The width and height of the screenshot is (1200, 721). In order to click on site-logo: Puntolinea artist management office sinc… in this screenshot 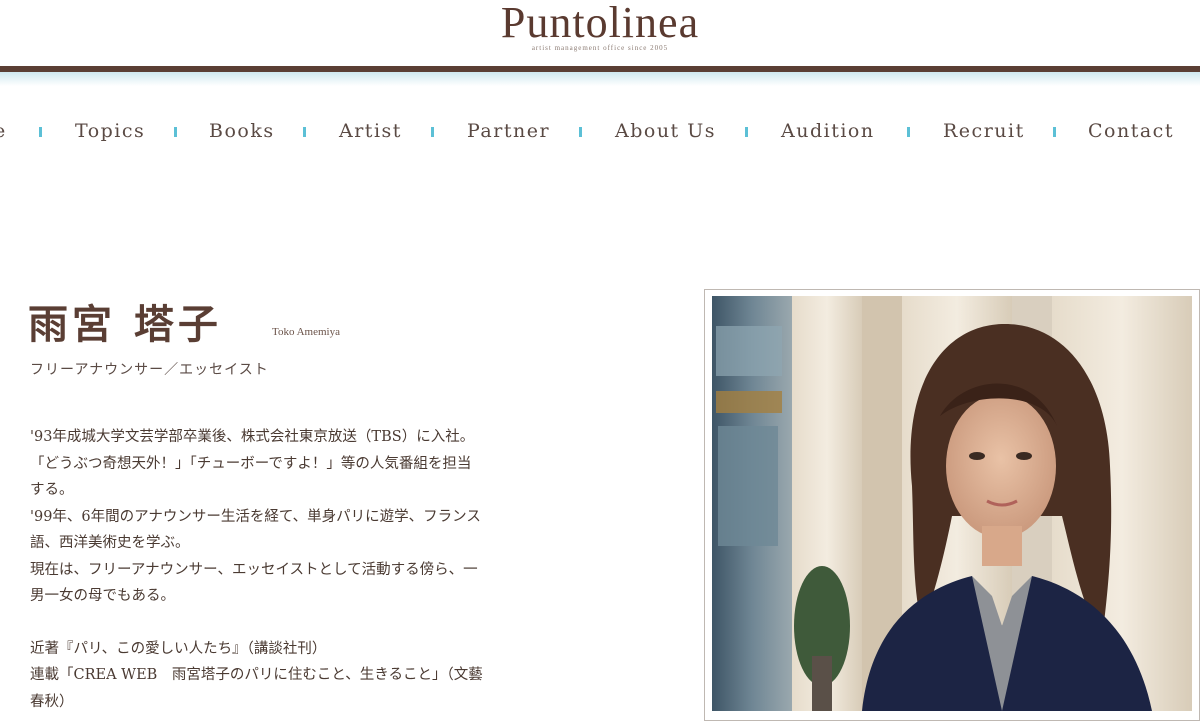, I will do `click(600, 26)`.